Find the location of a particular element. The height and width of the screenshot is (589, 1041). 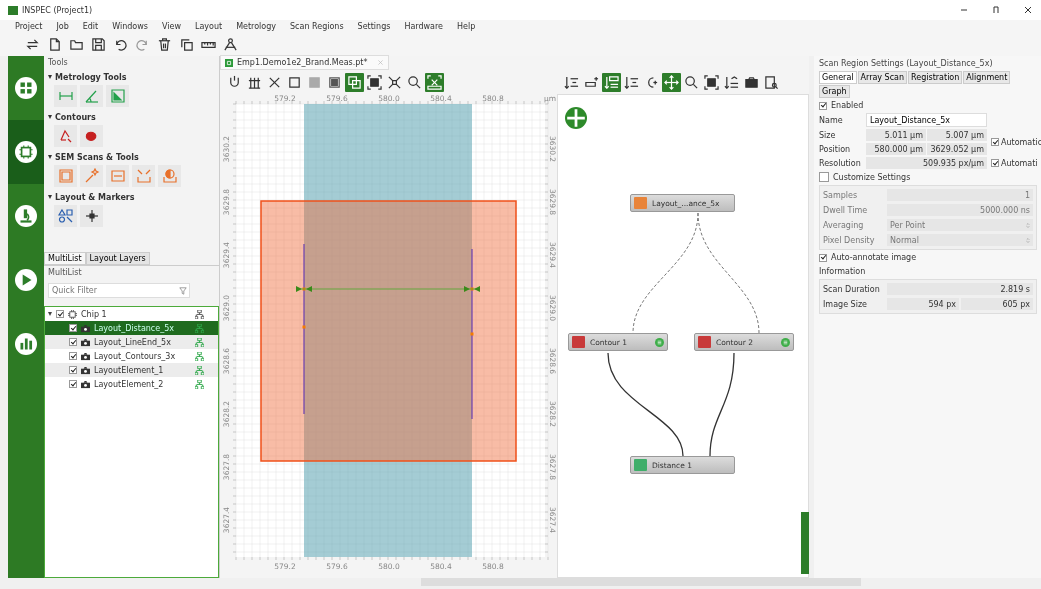

checkbox-label: Customize Settings is located at coordinates (872, 177).